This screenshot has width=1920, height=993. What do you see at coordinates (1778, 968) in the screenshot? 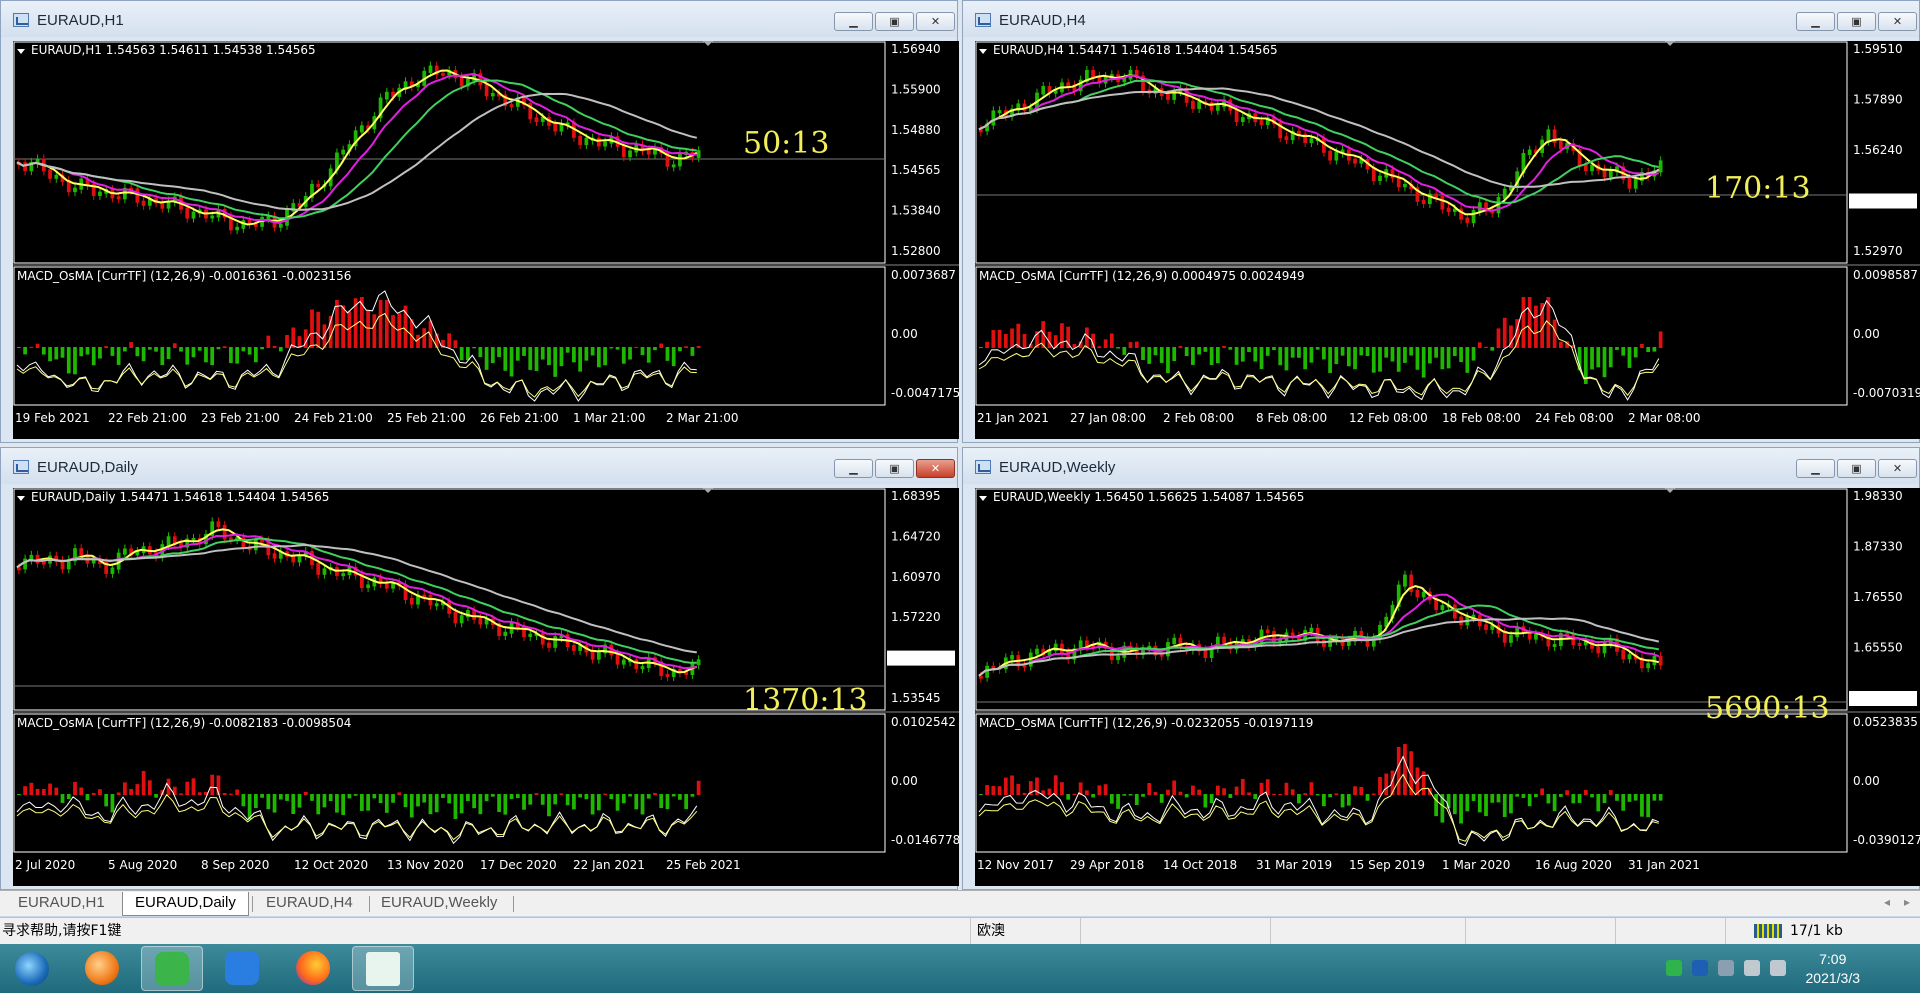
I see `signal-tray-icon` at bounding box center [1778, 968].